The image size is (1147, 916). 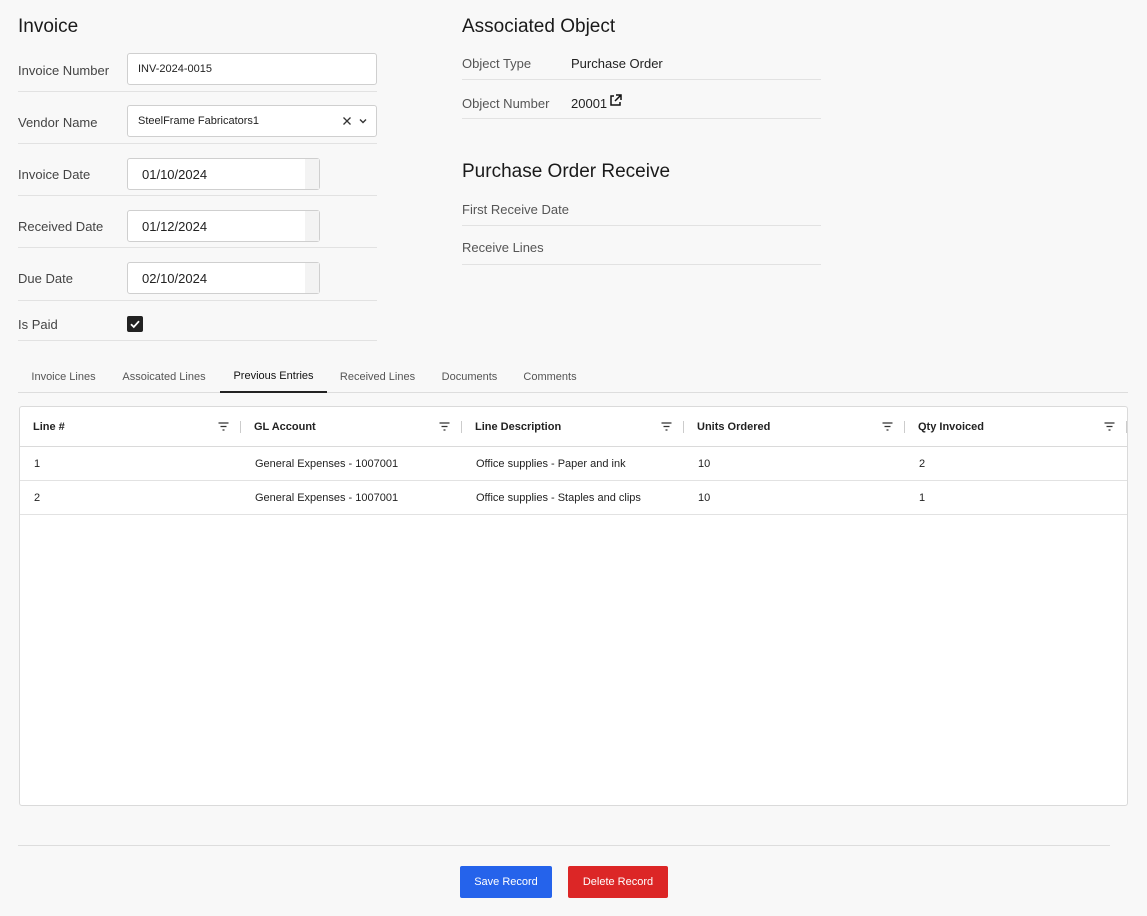 What do you see at coordinates (497, 63) in the screenshot?
I see `object-type-label: Object Type` at bounding box center [497, 63].